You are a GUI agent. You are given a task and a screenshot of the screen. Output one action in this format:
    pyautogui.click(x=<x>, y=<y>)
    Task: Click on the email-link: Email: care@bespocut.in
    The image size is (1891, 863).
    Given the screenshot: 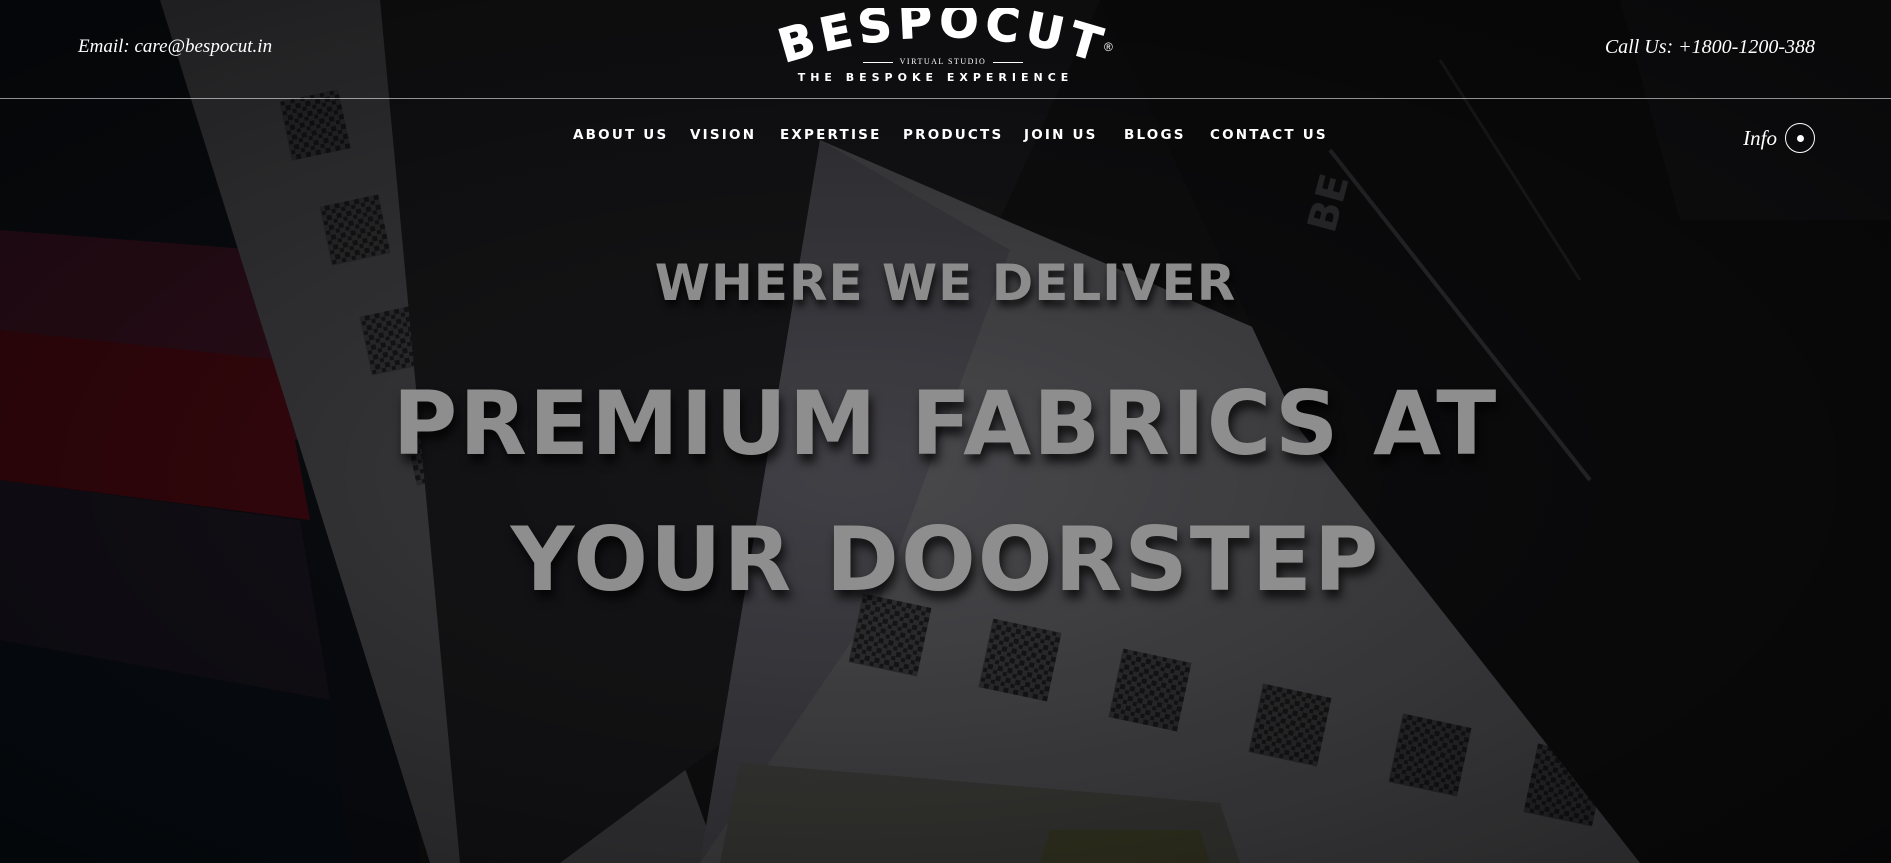 What is the action you would take?
    pyautogui.click(x=175, y=47)
    